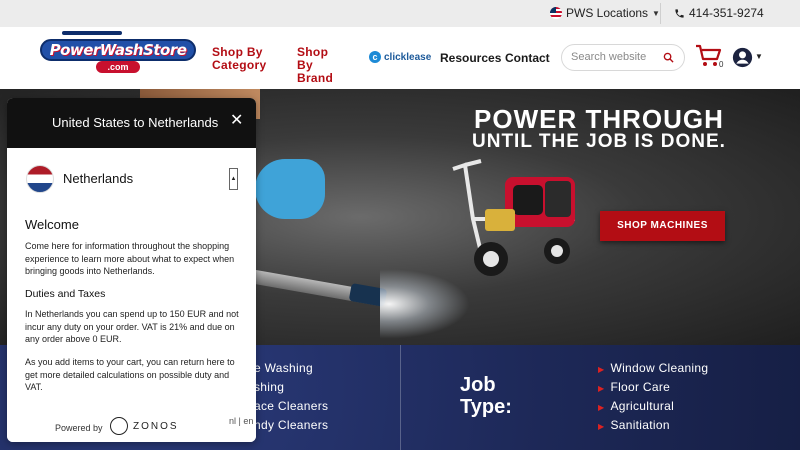 The image size is (800, 450). I want to click on hero-title-line2: UNTIL THE JOB IS DONE., so click(599, 141).